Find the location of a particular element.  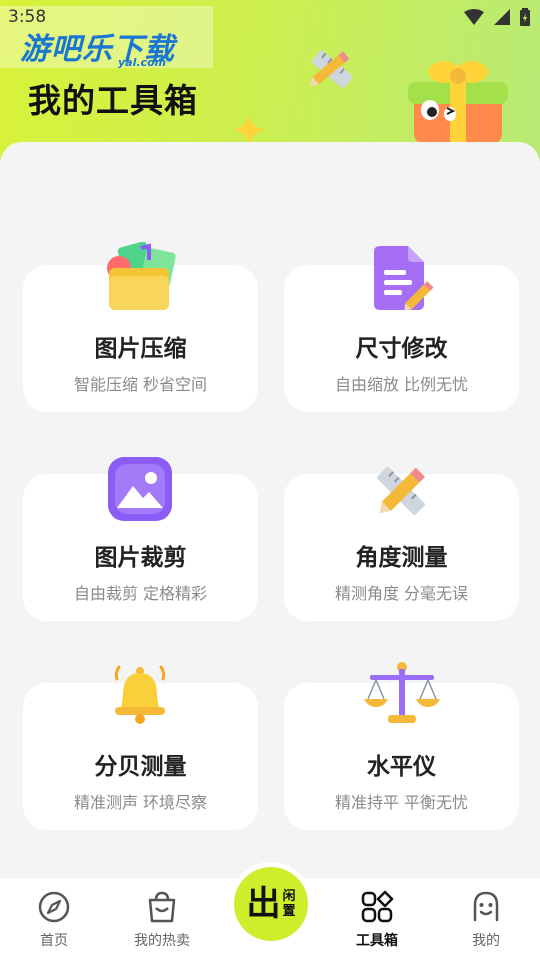

tool-subtitle: 自由裁剪 定格精彩 is located at coordinates (140, 593).